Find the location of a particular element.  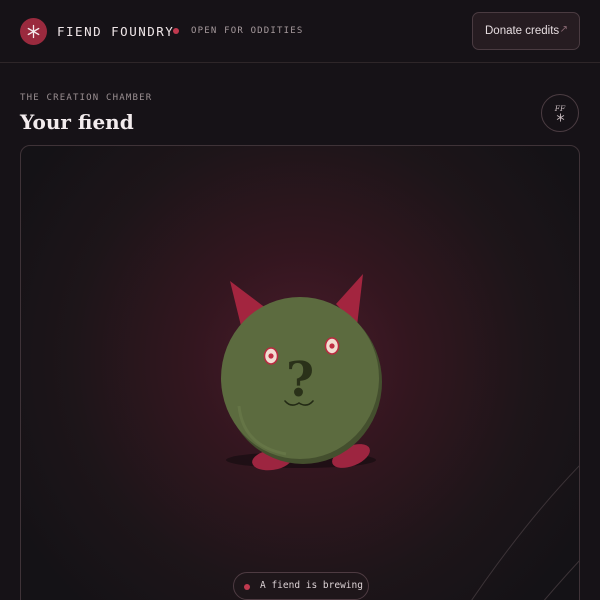

fiend-pupil-left is located at coordinates (271, 356).